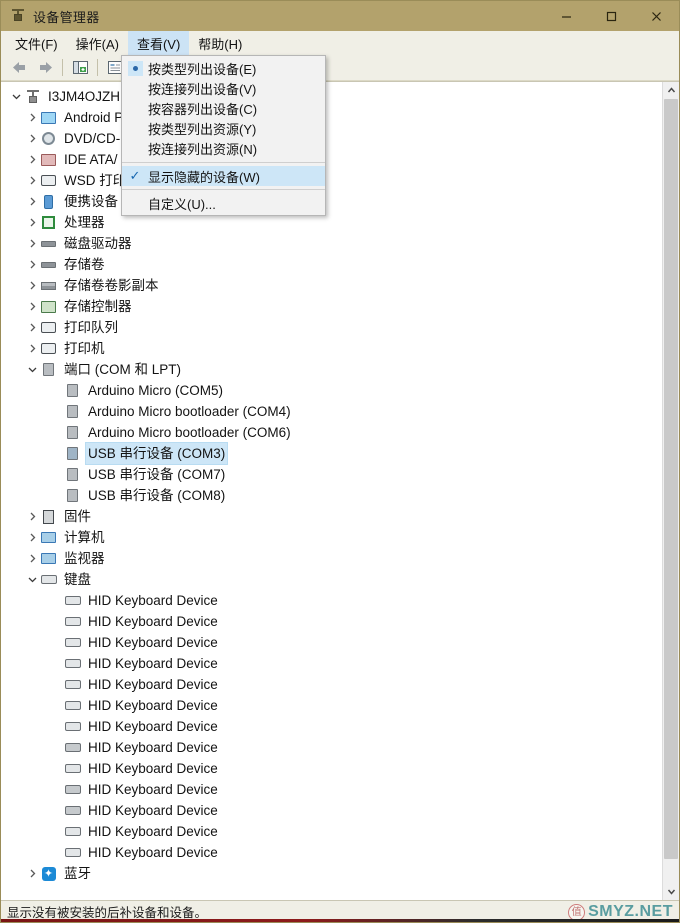 This screenshot has width=680, height=923. I want to click on tree-node-disk-drives: 磁盘驱动器, so click(331, 243).